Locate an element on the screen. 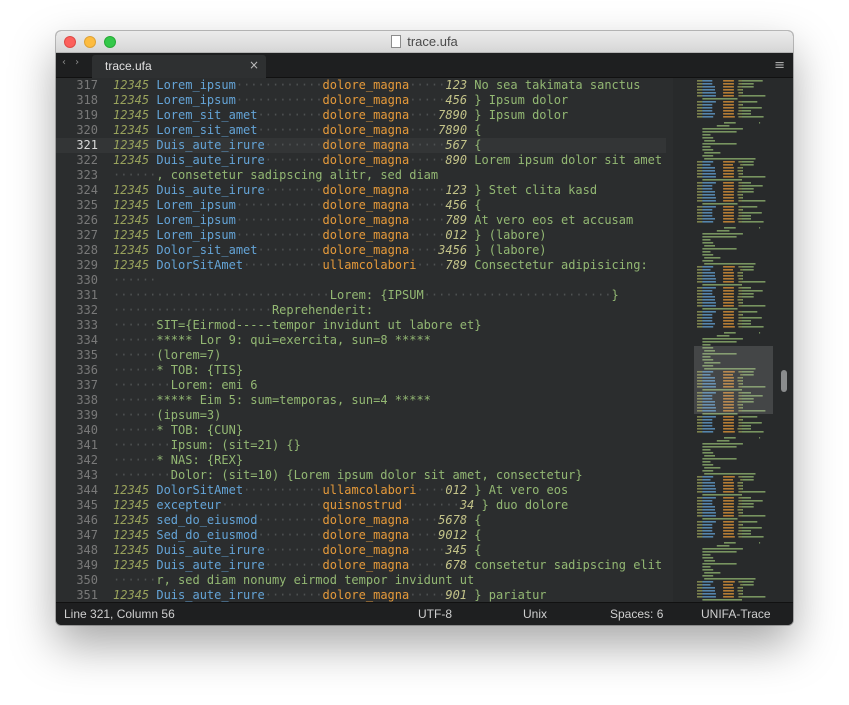  code-token-dots: ···· is located at coordinates (424, 115).